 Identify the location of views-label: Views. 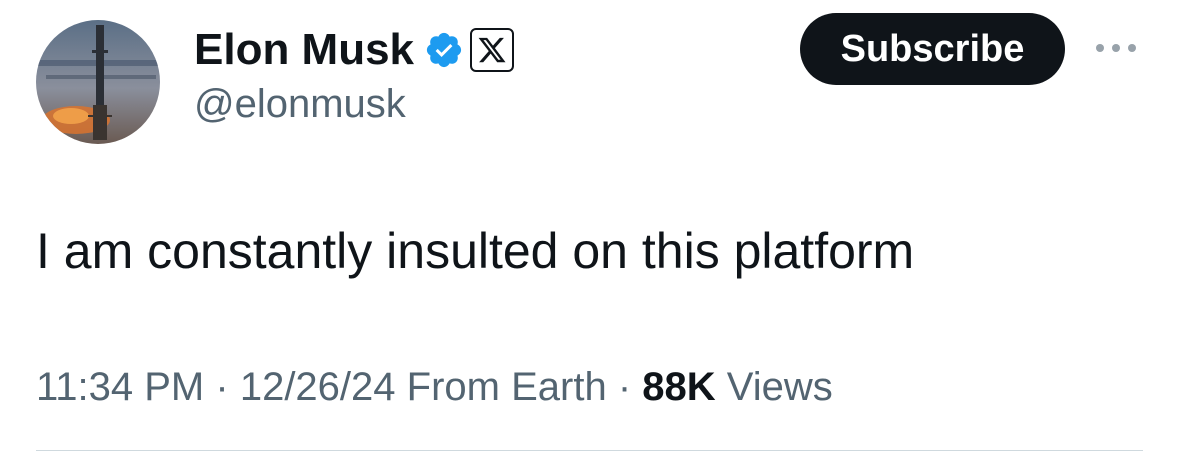
(780, 387).